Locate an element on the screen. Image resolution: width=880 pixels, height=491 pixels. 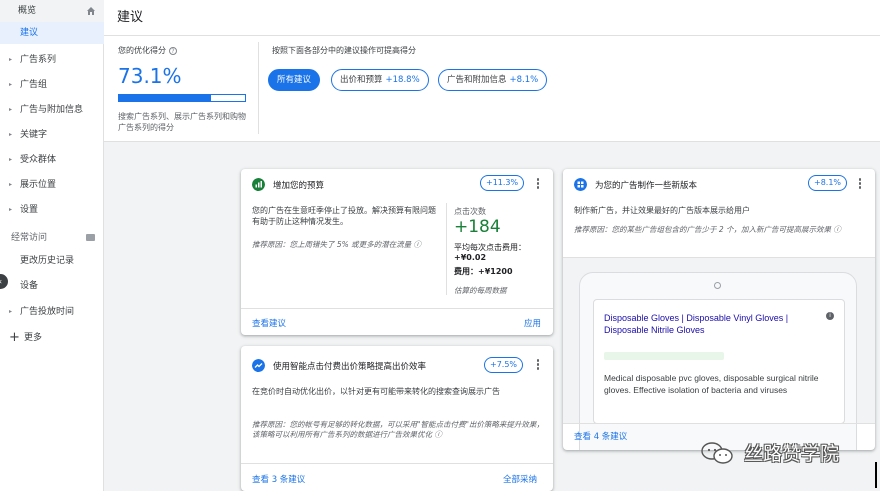
score-progress-bar is located at coordinates (182, 98).